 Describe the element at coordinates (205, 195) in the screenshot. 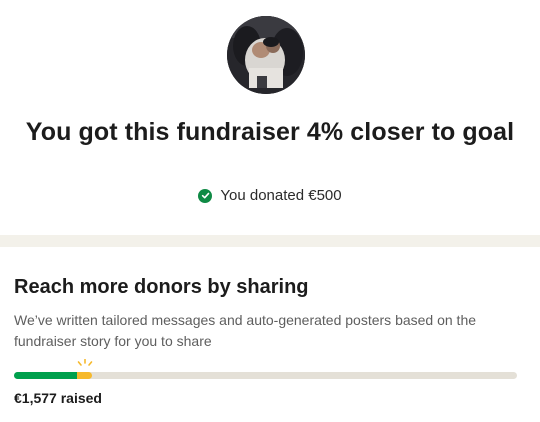

I see `check-circle-icon` at that location.